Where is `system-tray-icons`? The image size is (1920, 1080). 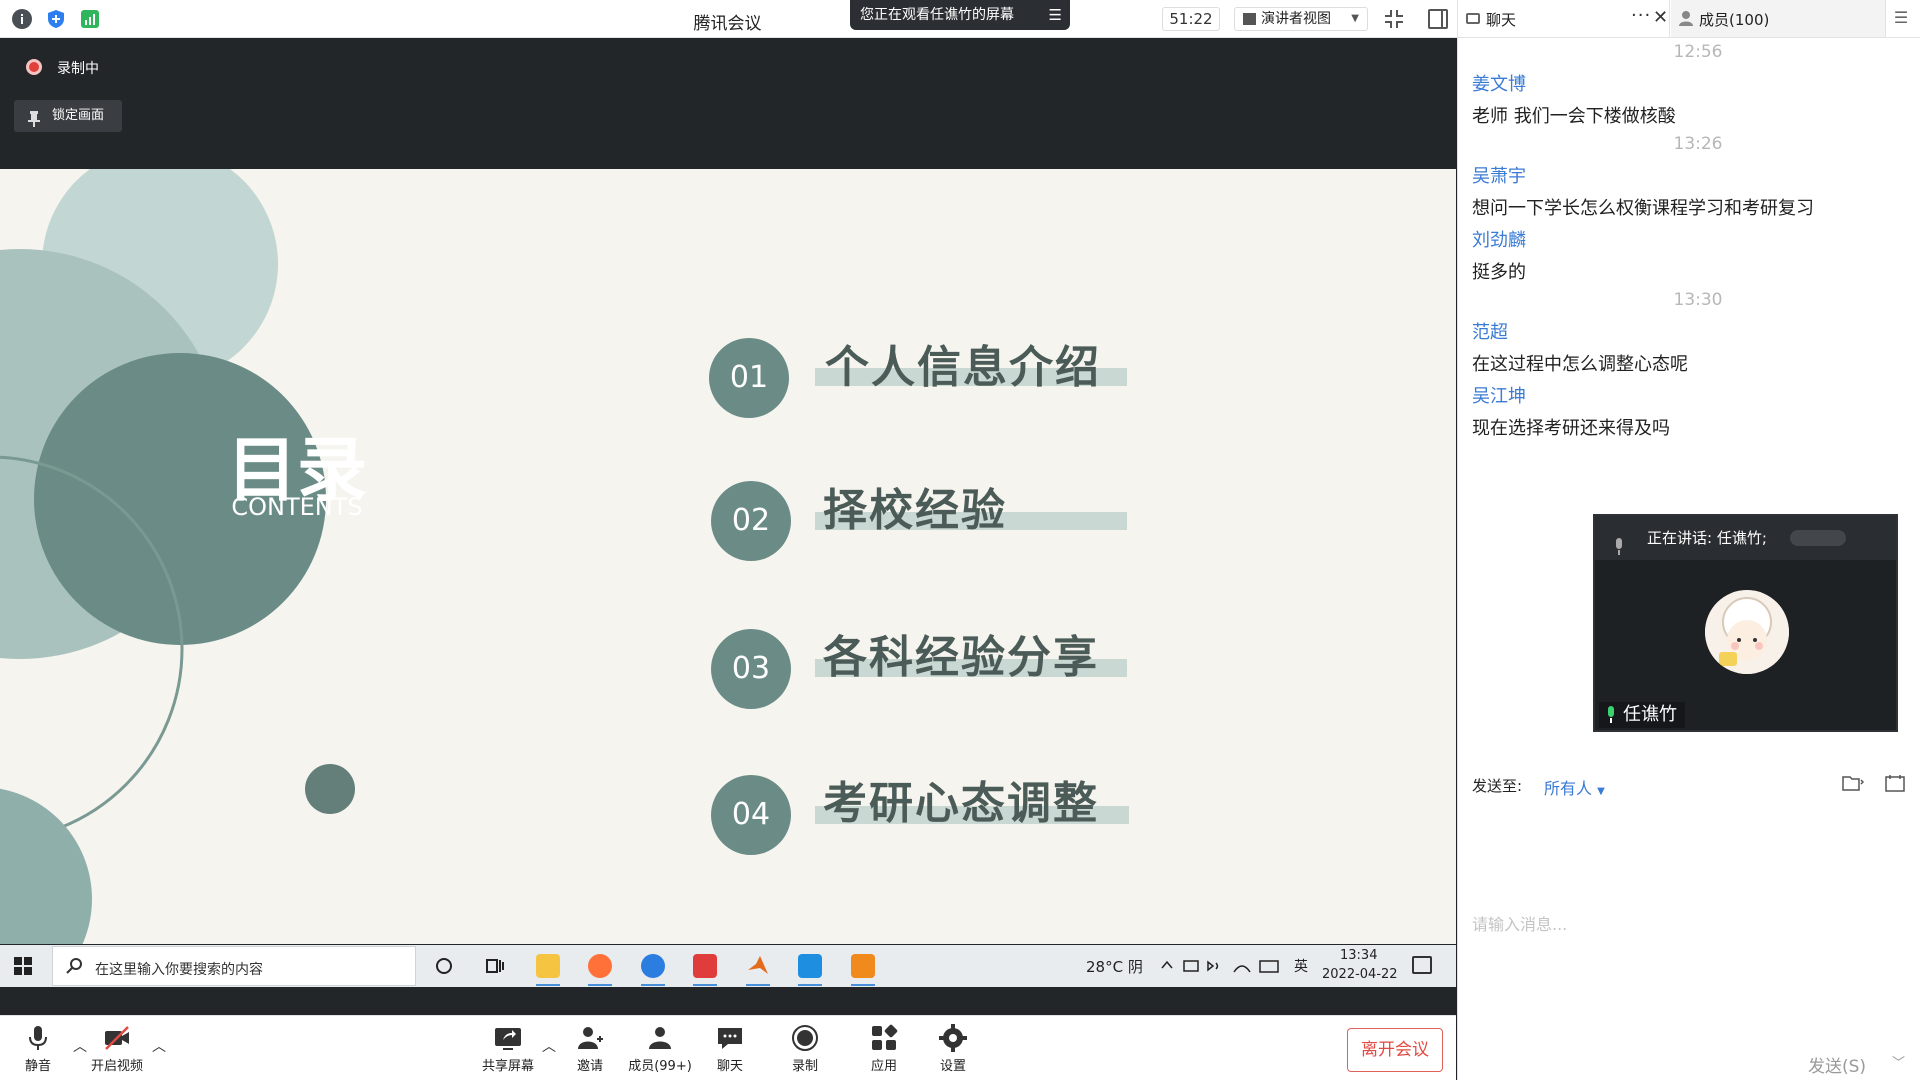
system-tray-icons is located at coordinates (1220, 966).